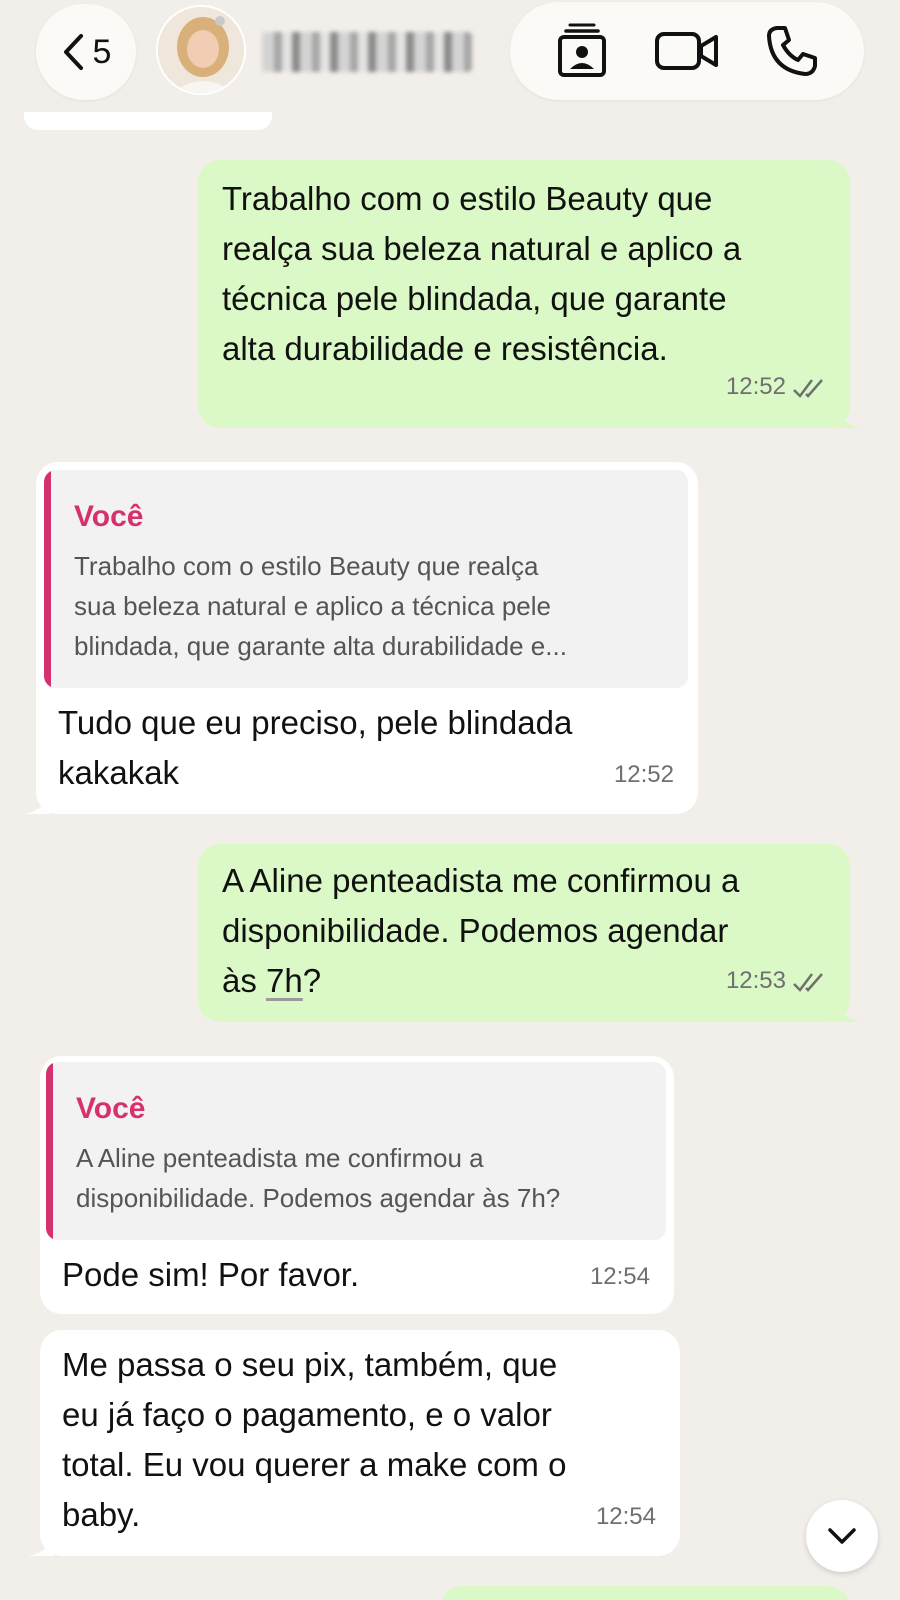  What do you see at coordinates (211, 1274) in the screenshot?
I see `message-text: Pode sim! Por favor.` at bounding box center [211, 1274].